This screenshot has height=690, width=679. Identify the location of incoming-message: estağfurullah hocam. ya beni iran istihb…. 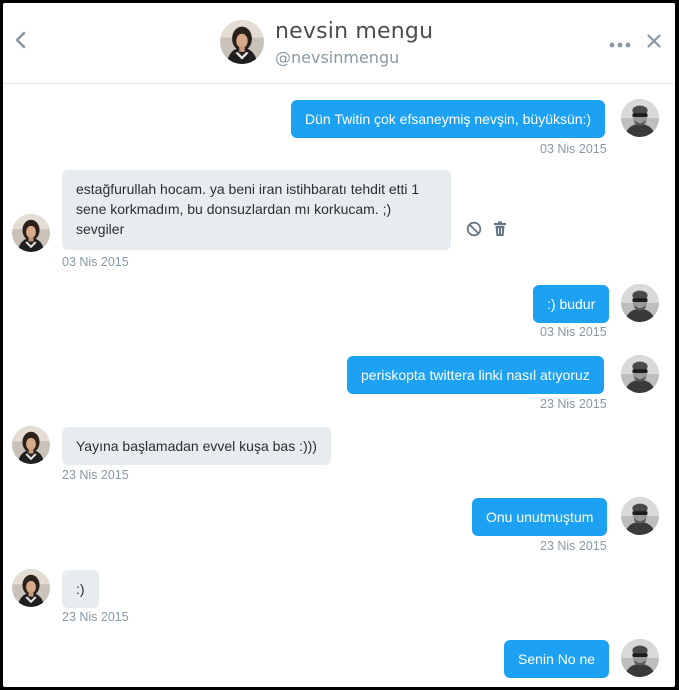
(256, 210).